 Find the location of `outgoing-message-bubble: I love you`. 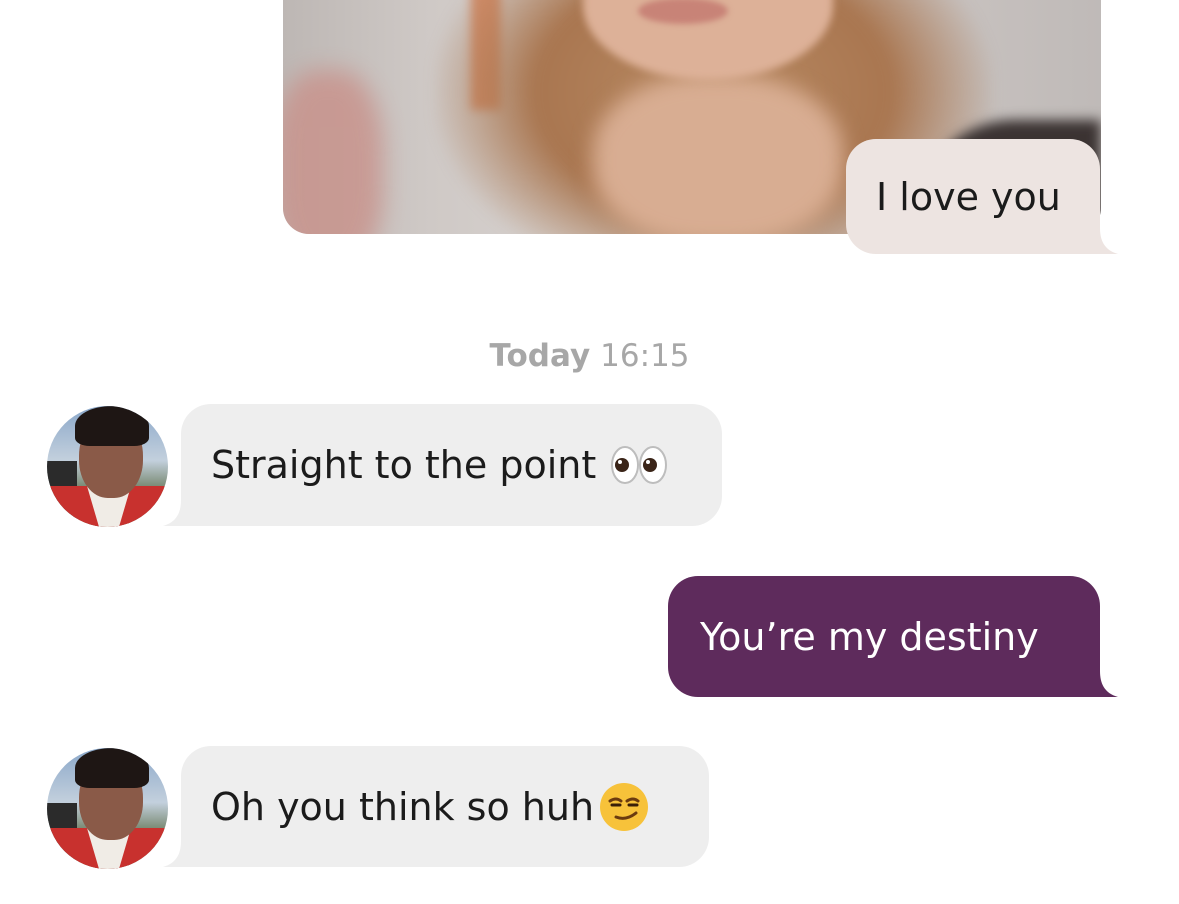

outgoing-message-bubble: I love you is located at coordinates (982, 196).